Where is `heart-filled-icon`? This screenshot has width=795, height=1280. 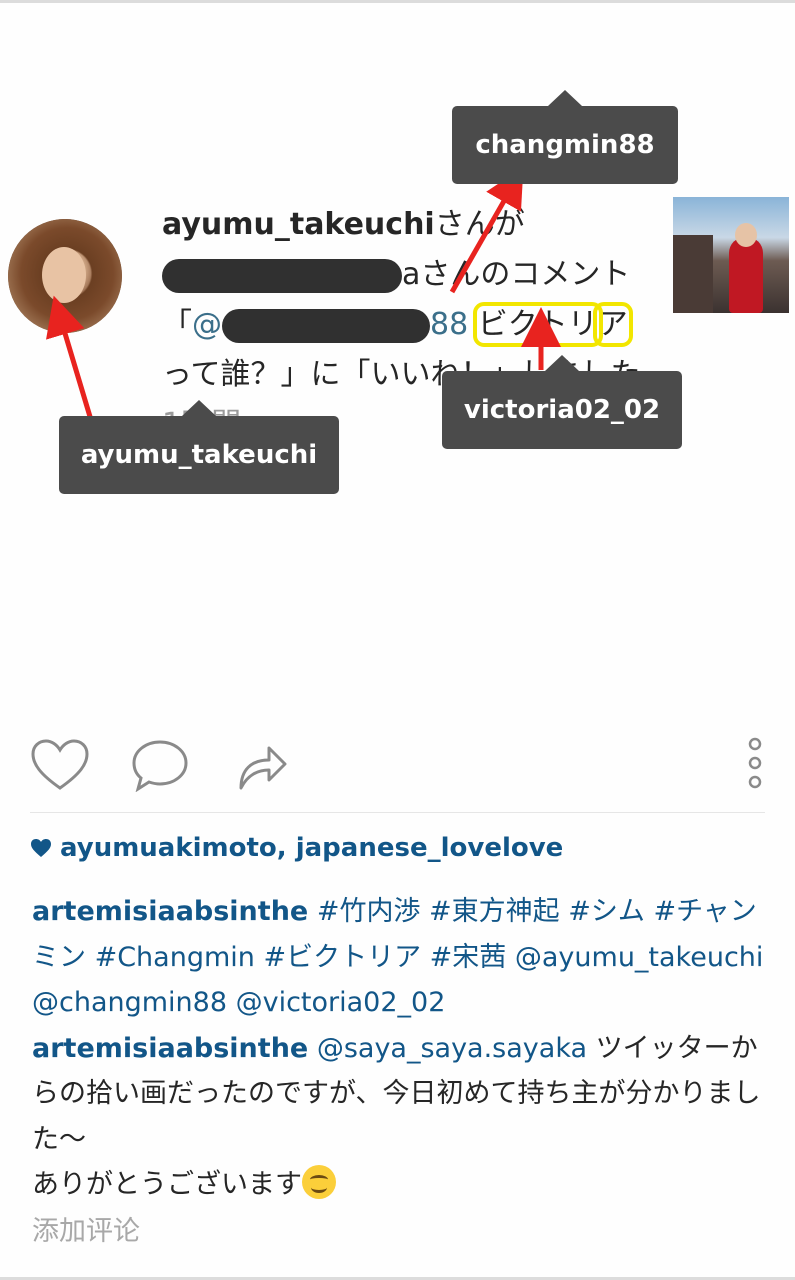
heart-filled-icon is located at coordinates (41, 848).